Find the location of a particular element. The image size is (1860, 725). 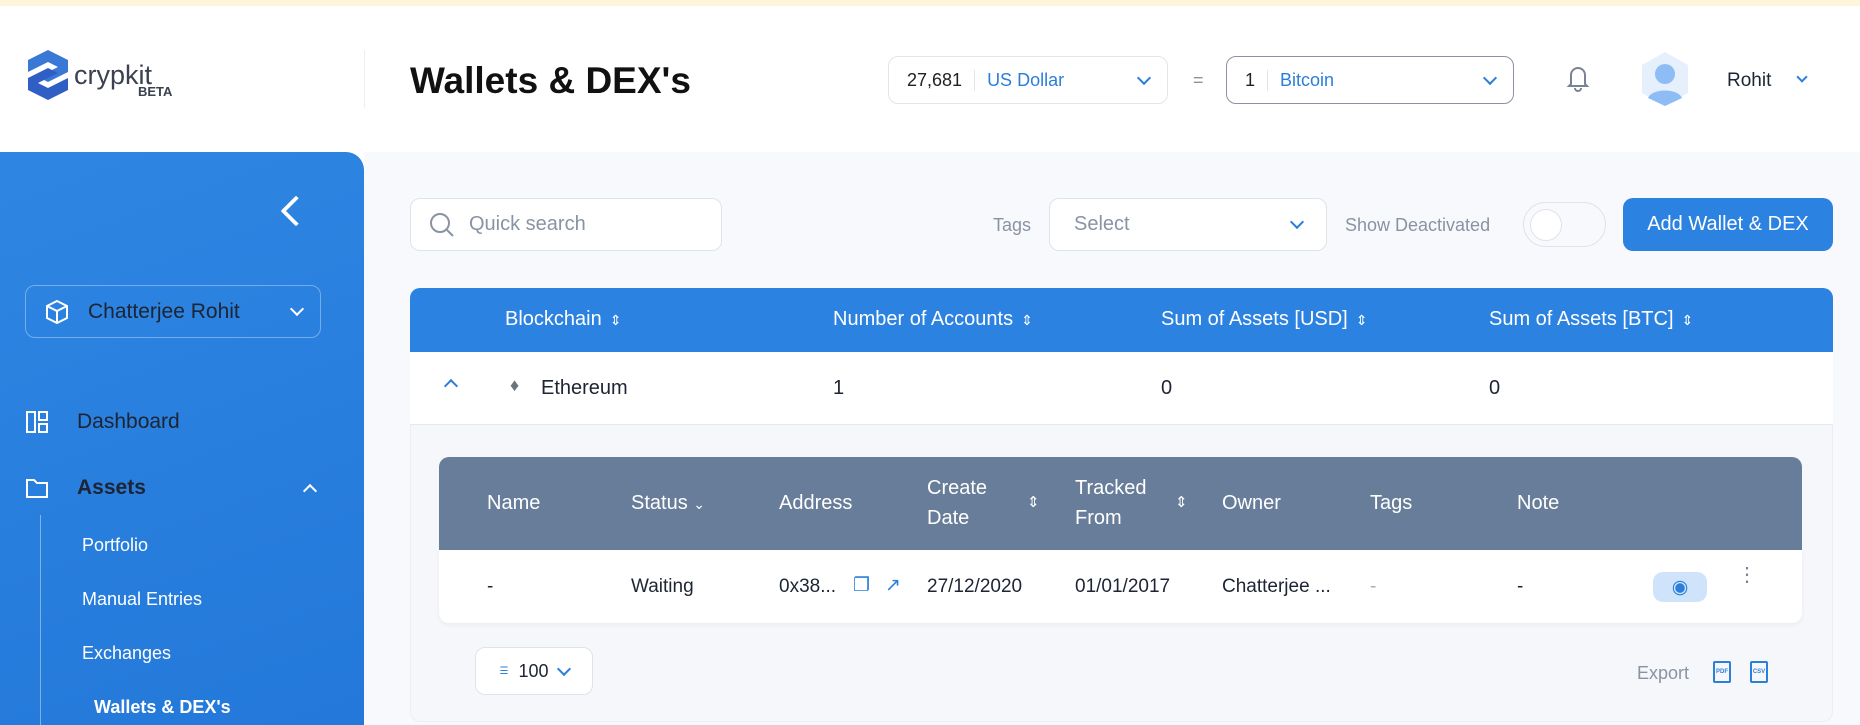

org-select: Chatterjee Rohit is located at coordinates (173, 311).